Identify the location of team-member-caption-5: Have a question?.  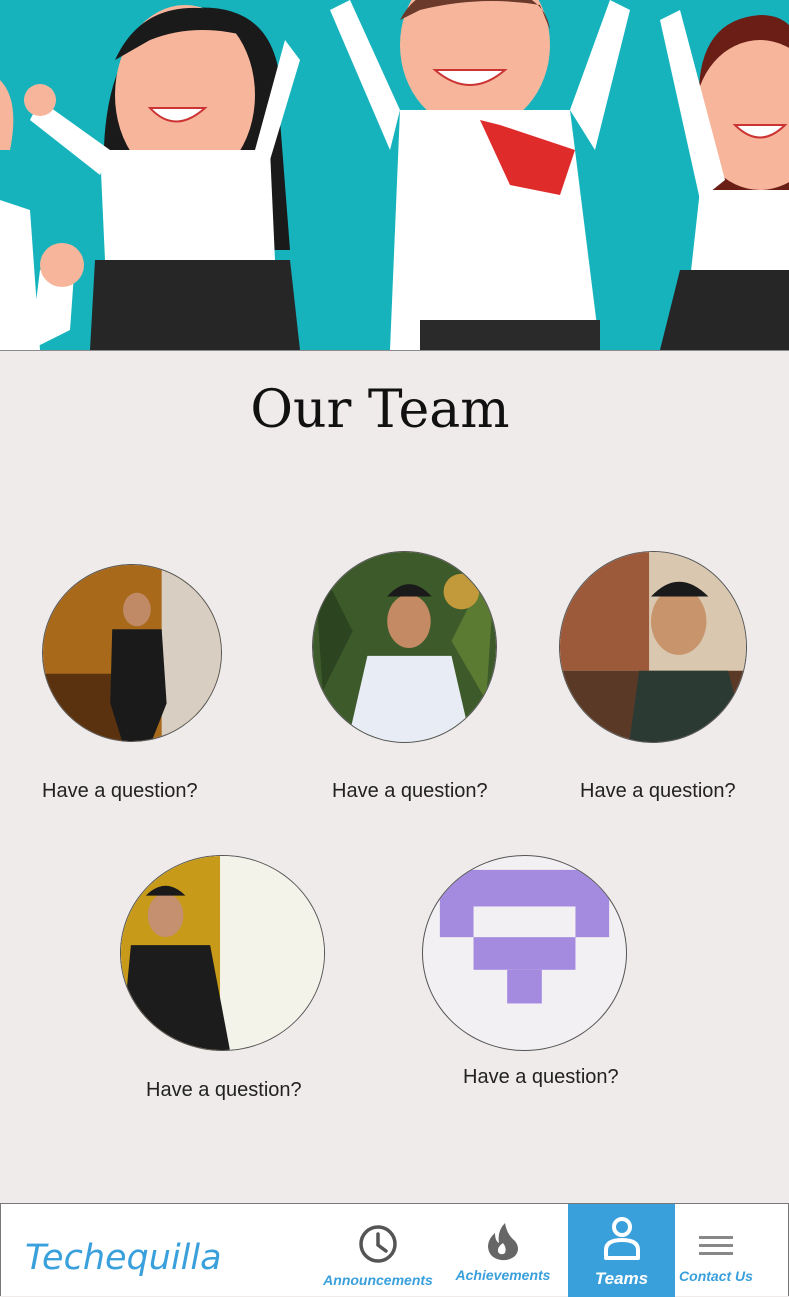
(541, 1077).